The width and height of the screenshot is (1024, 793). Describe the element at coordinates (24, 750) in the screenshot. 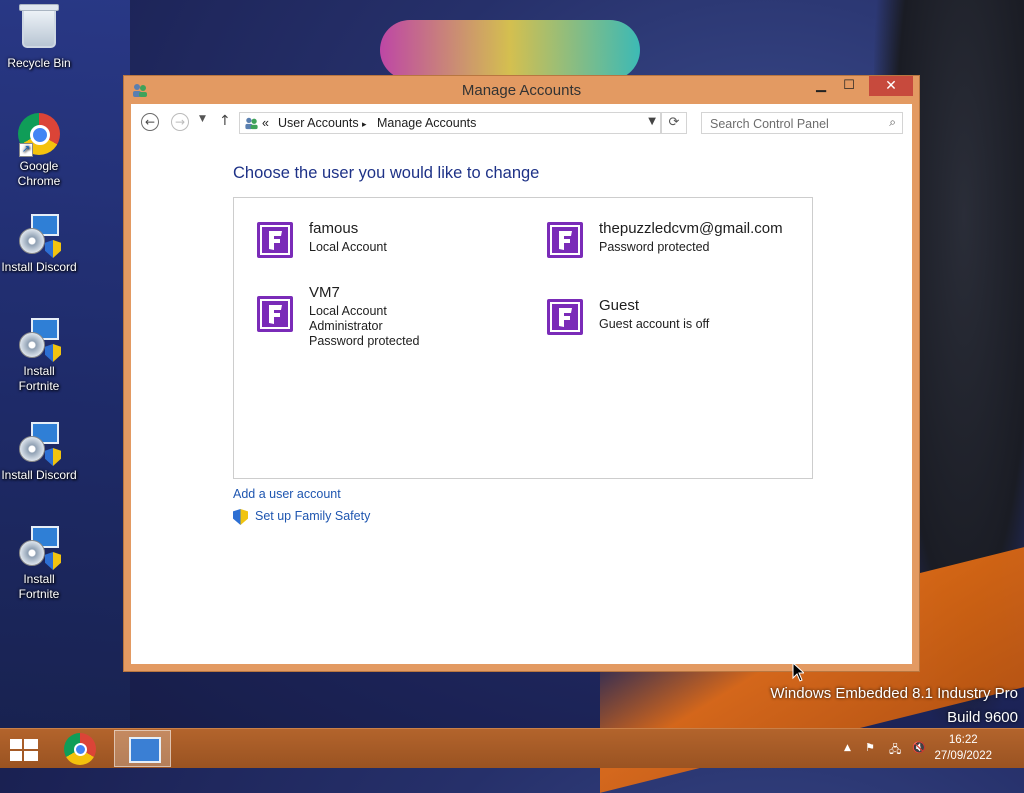

I see `start-button` at that location.